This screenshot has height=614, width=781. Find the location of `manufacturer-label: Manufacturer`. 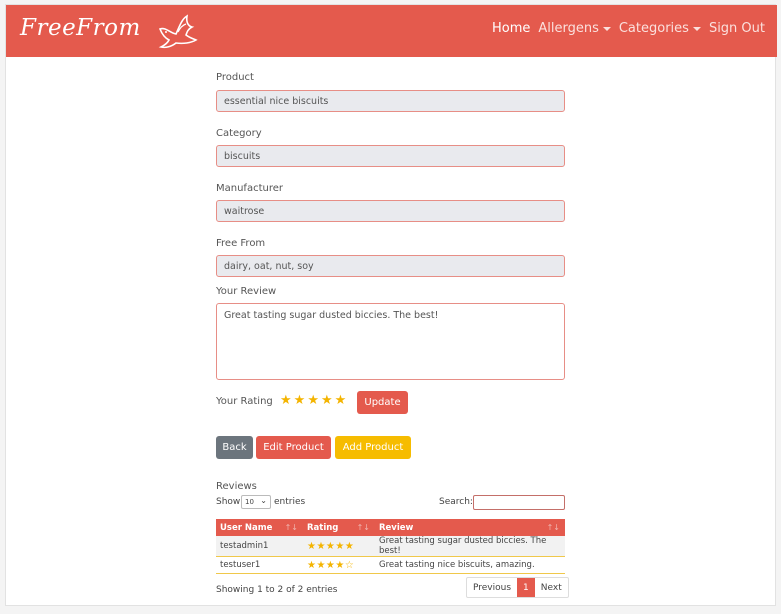

manufacturer-label: Manufacturer is located at coordinates (249, 188).